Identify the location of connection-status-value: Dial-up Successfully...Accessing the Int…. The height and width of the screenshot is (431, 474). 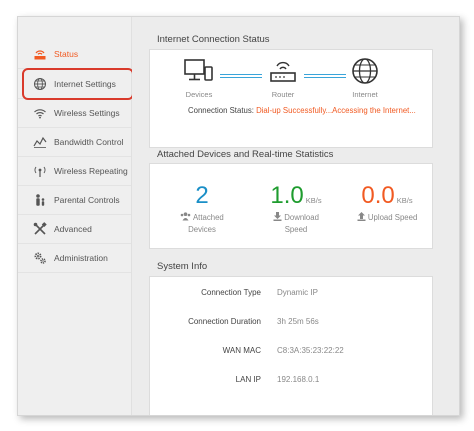
(336, 110).